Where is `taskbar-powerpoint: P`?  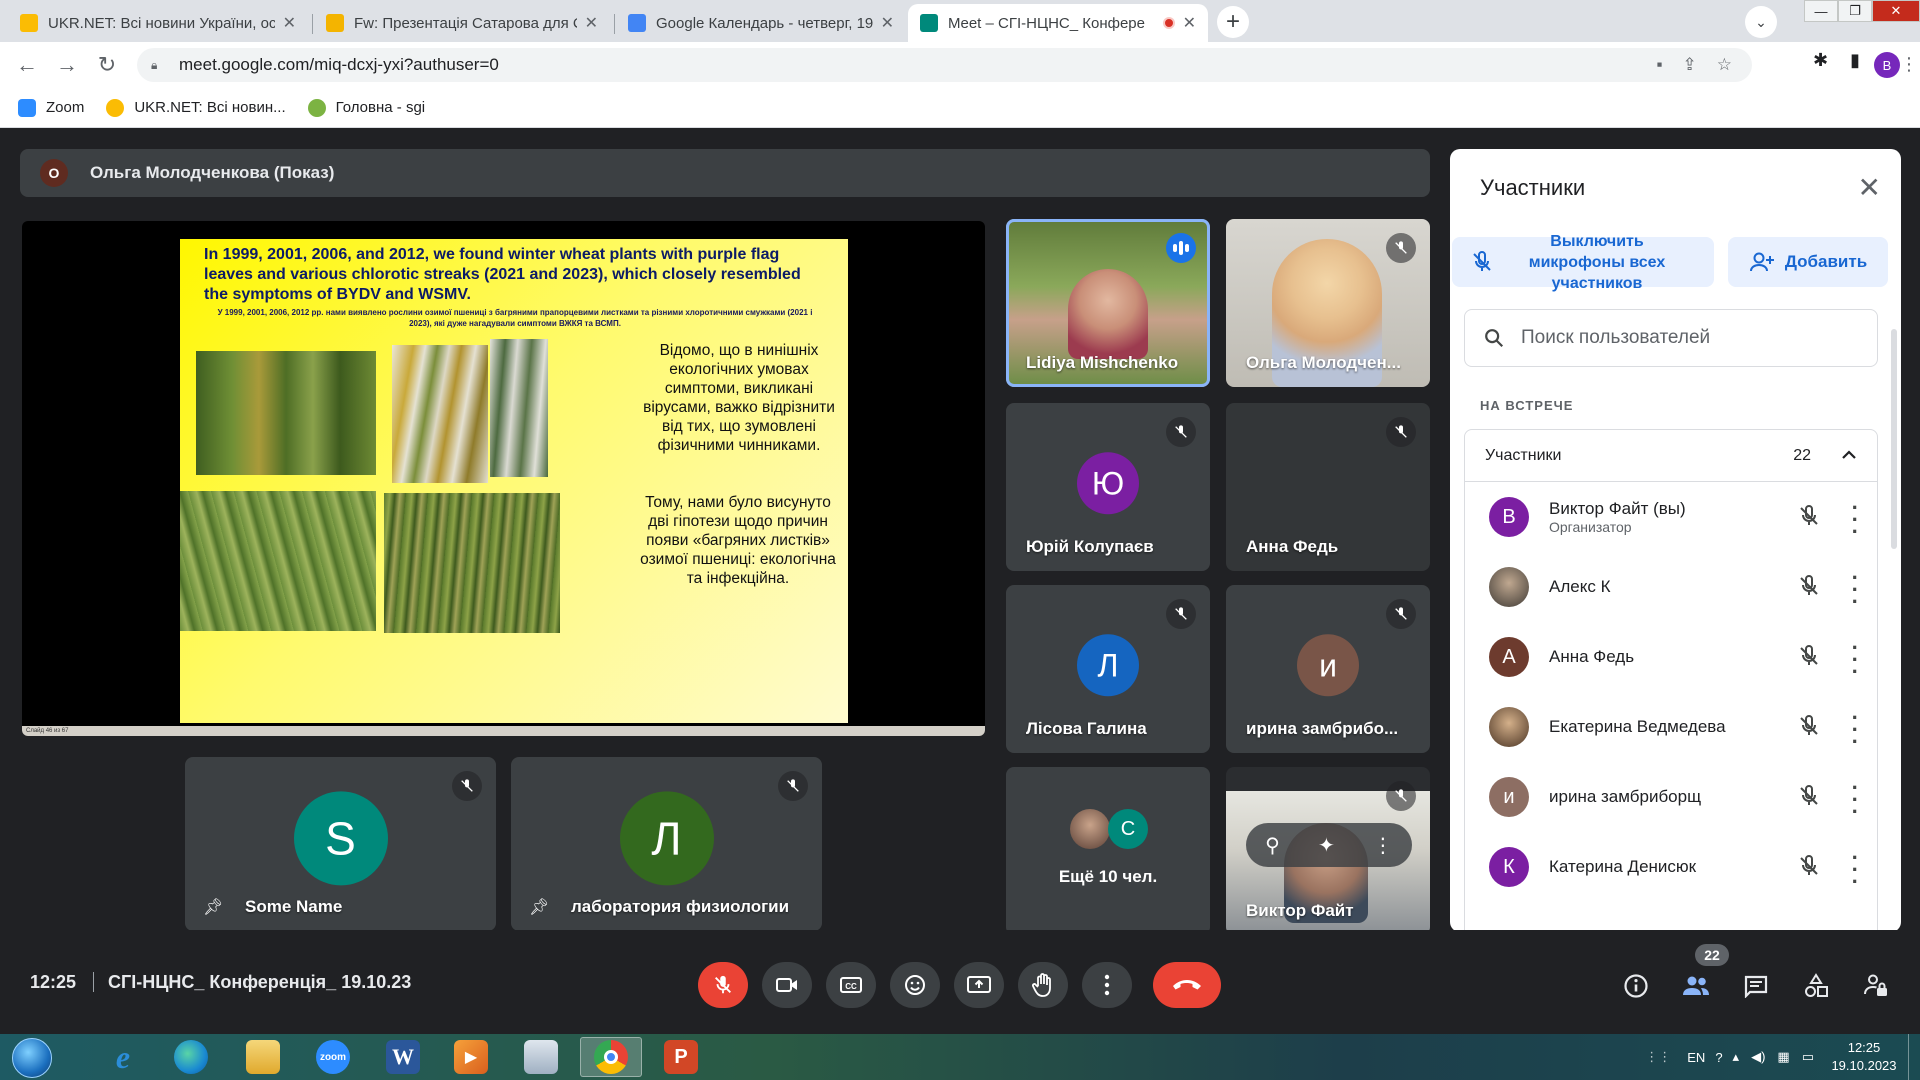 taskbar-powerpoint: P is located at coordinates (681, 1057).